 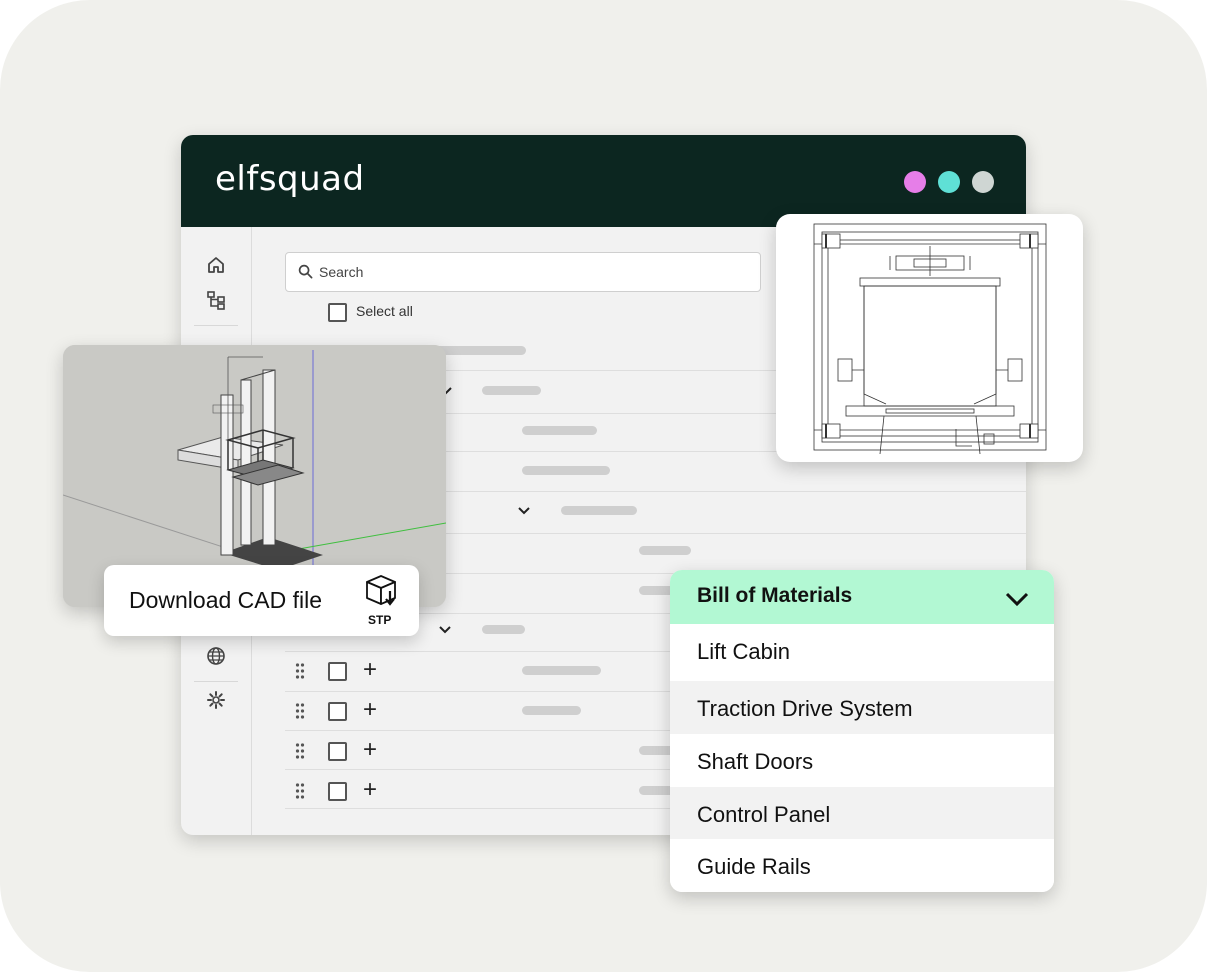 I want to click on bom-item-label: Control Panel, so click(x=764, y=814).